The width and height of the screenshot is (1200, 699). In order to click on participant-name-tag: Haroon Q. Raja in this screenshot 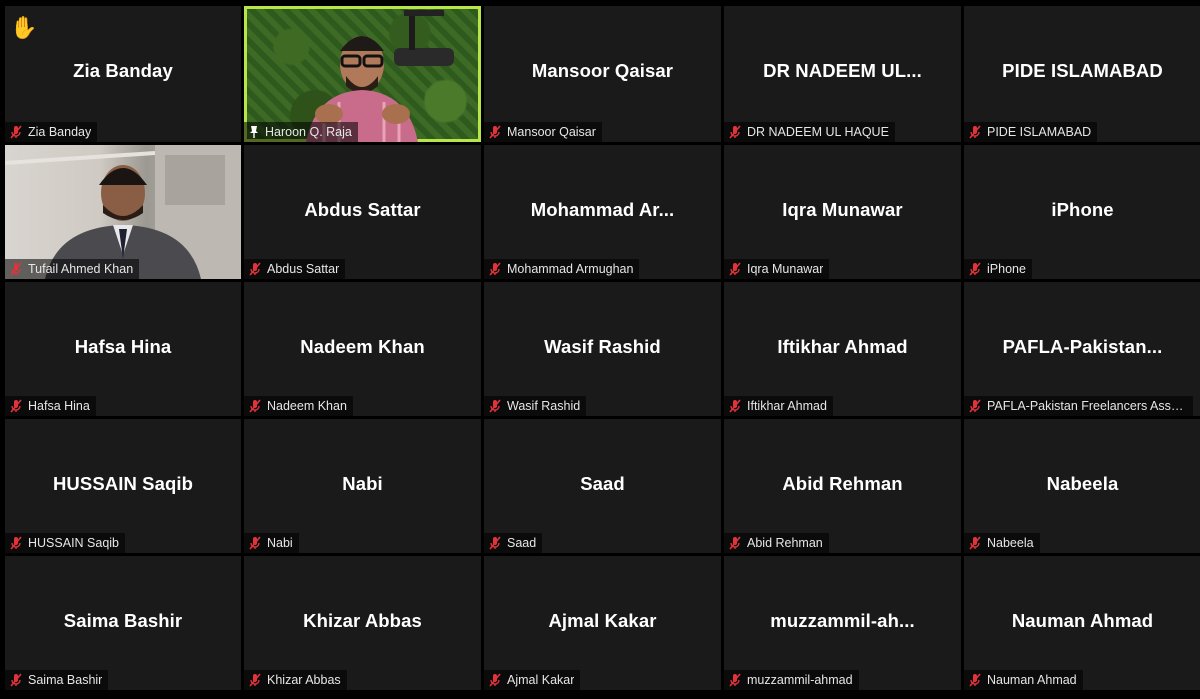, I will do `click(301, 132)`.